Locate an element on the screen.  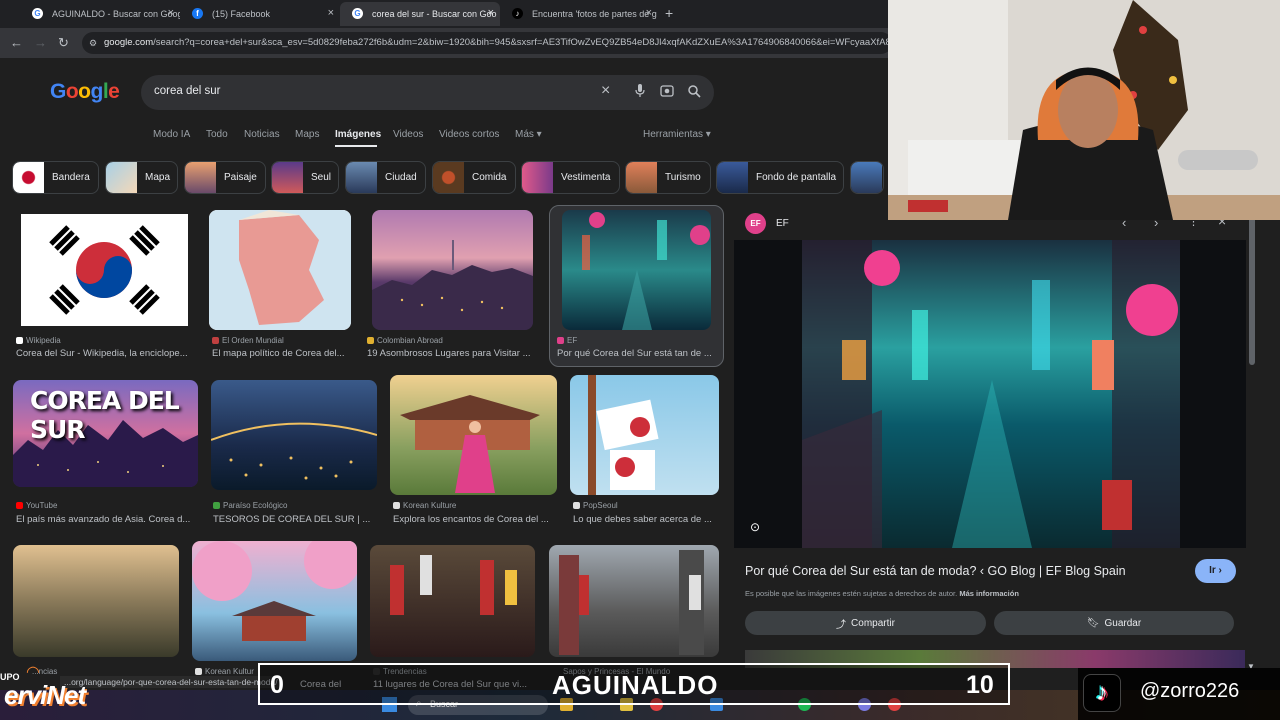
result-source: EF is located at coordinates (567, 340).